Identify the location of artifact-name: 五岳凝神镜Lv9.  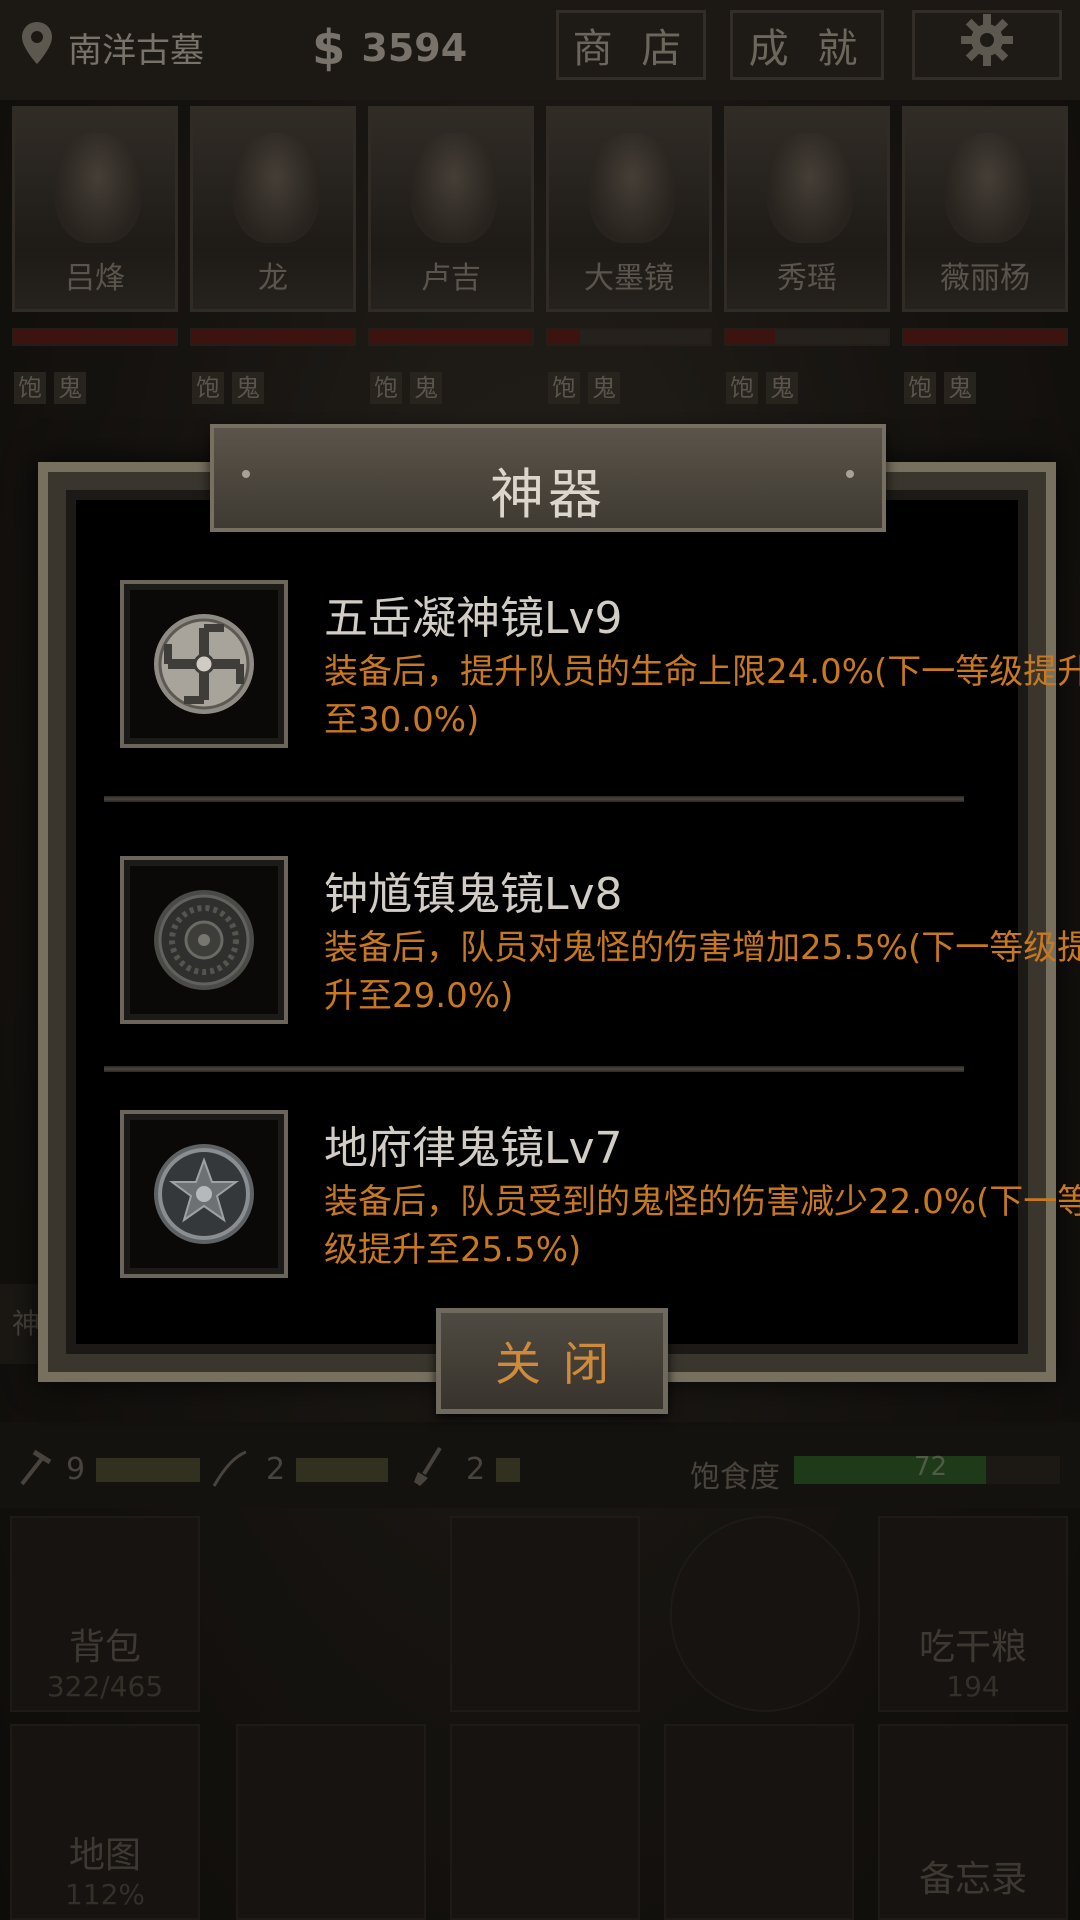
(473, 618).